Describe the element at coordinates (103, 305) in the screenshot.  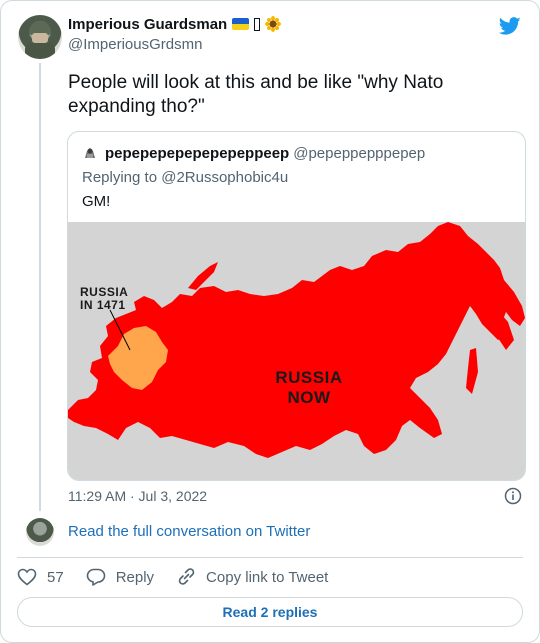
I see `russia-1471-label-line2: IN 1471` at that location.